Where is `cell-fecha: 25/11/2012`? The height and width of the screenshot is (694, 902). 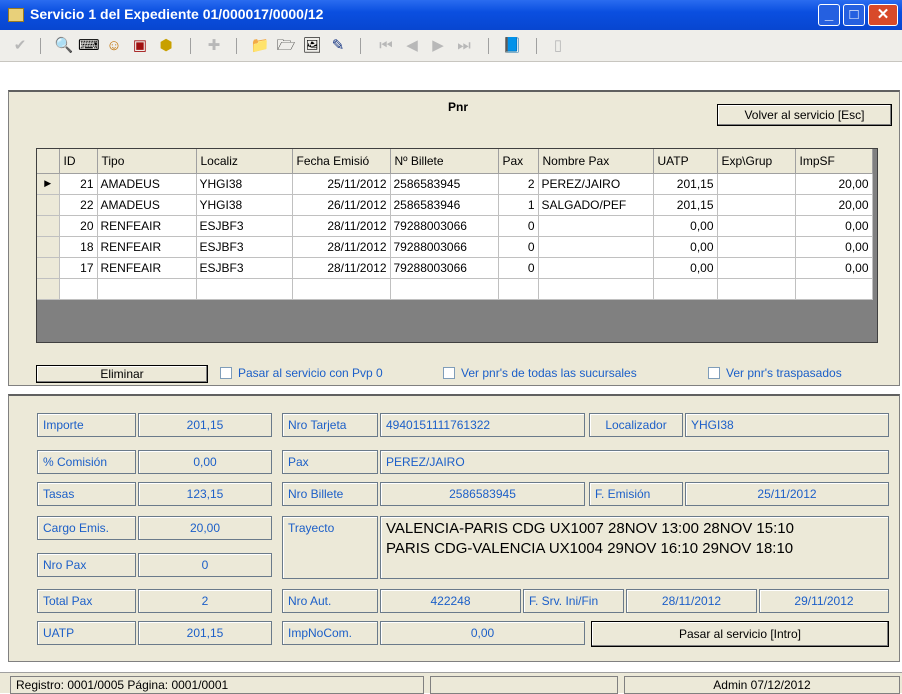 cell-fecha: 25/11/2012 is located at coordinates (341, 184).